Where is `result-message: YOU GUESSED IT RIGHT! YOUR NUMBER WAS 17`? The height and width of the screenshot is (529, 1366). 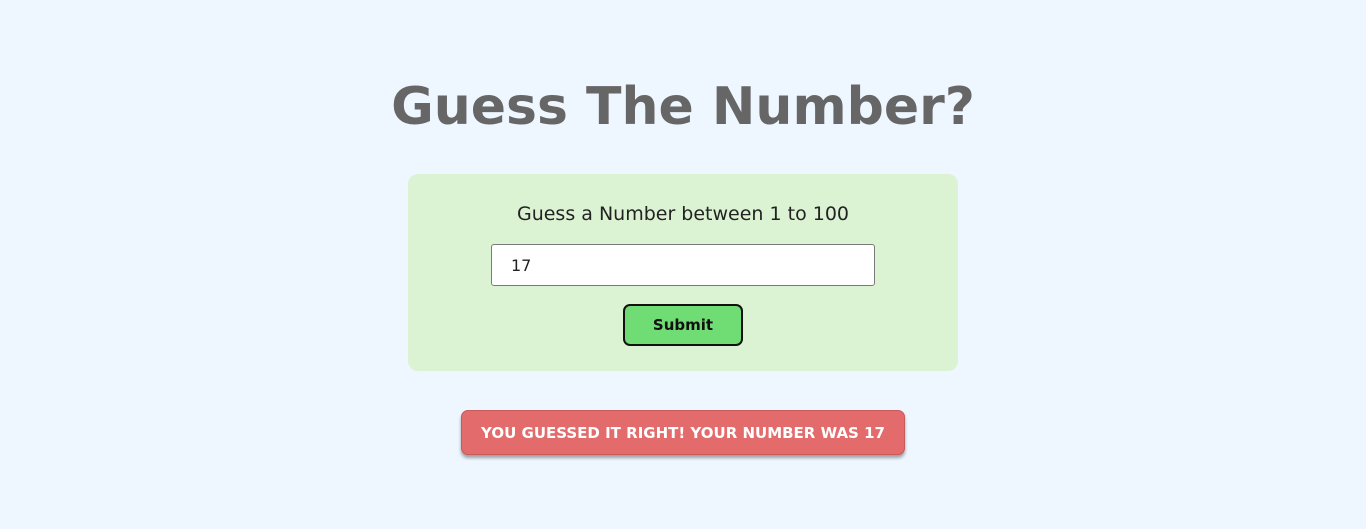 result-message: YOU GUESSED IT RIGHT! YOUR NUMBER WAS 17 is located at coordinates (683, 432).